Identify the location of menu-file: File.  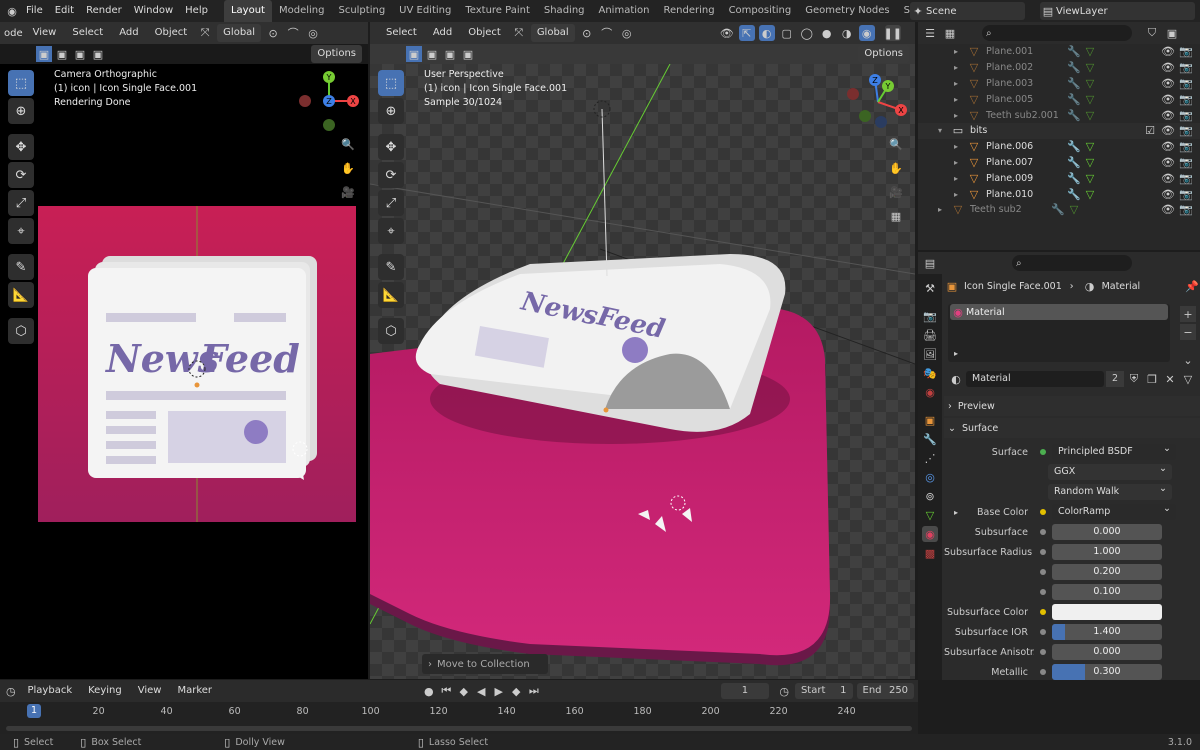
(34, 11).